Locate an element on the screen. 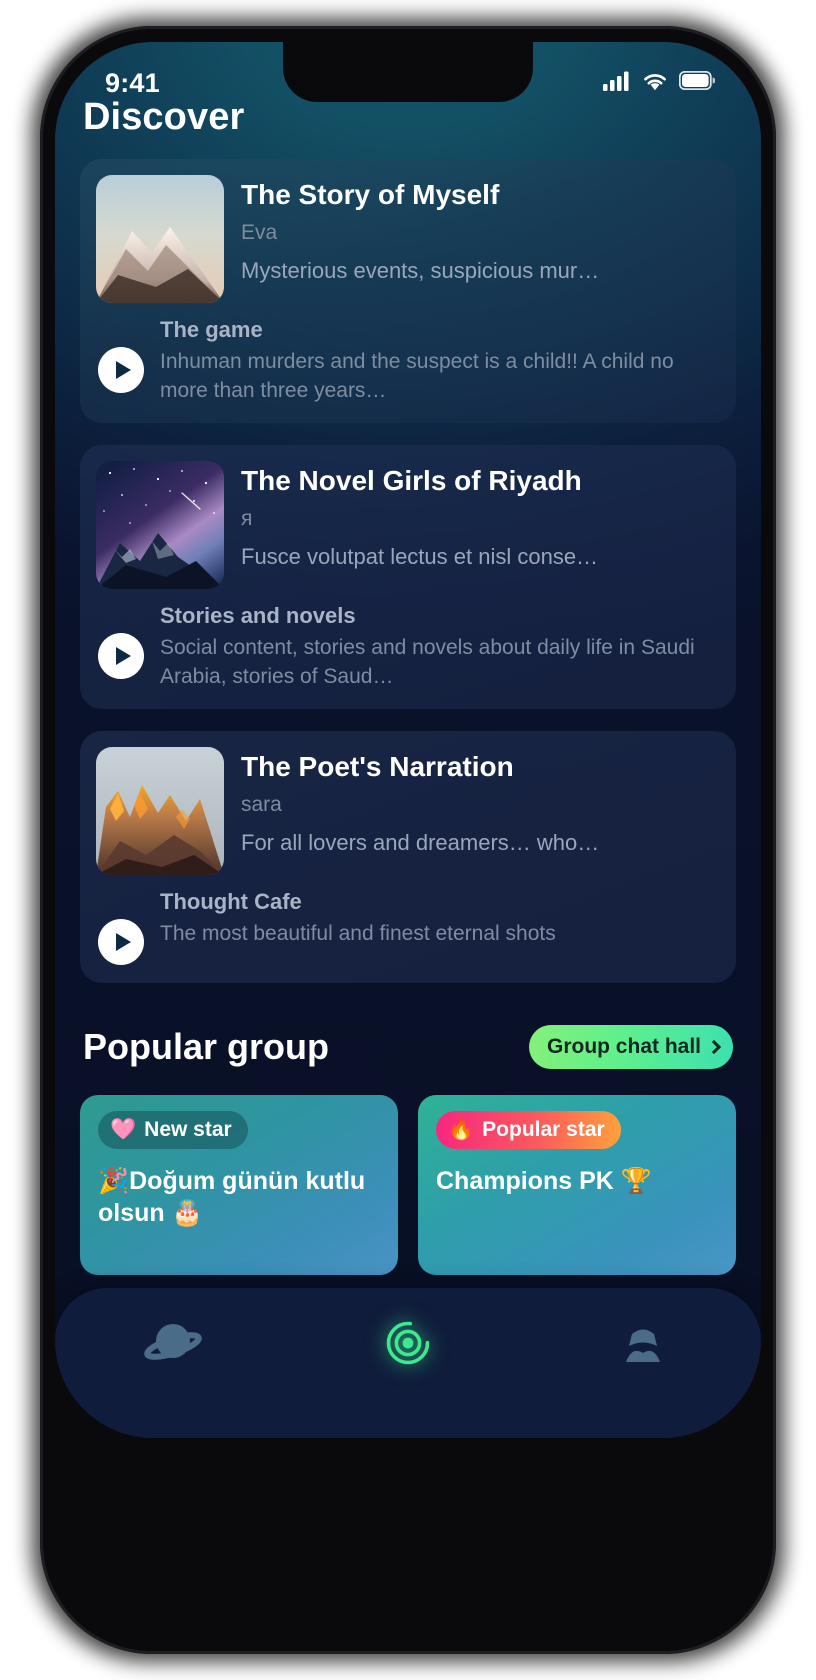 The height and width of the screenshot is (1680, 816). wifi-icon is located at coordinates (655, 83).